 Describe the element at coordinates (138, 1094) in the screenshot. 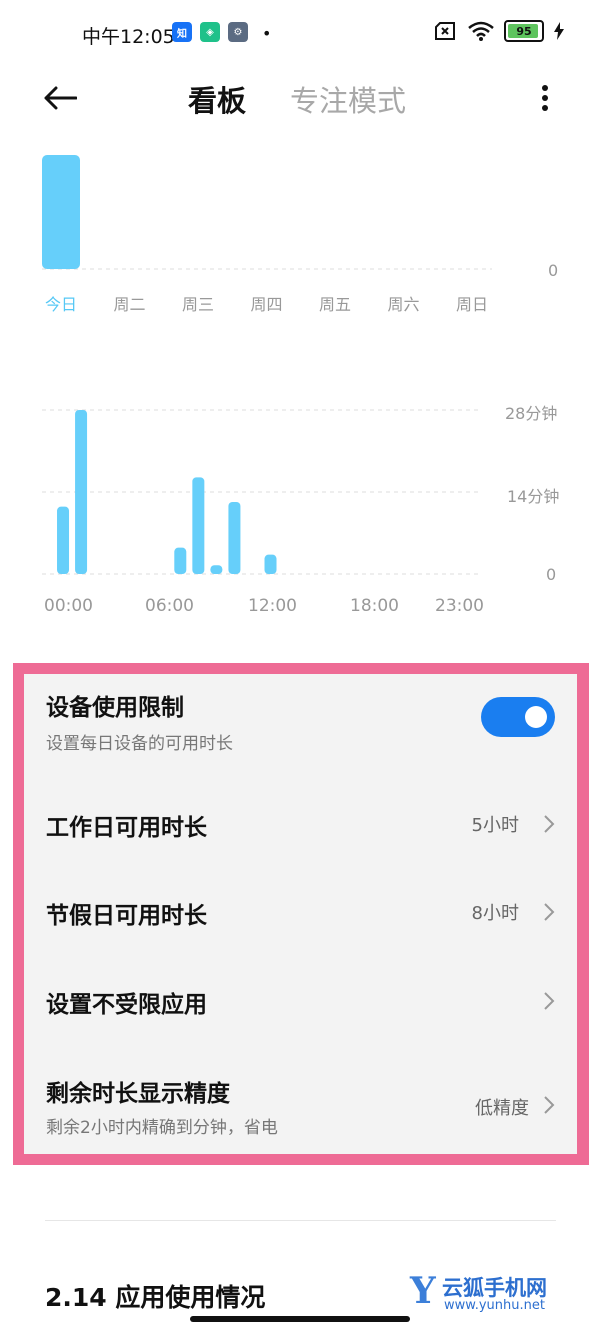

I see `precision-title: 剩余时长显示精度` at that location.